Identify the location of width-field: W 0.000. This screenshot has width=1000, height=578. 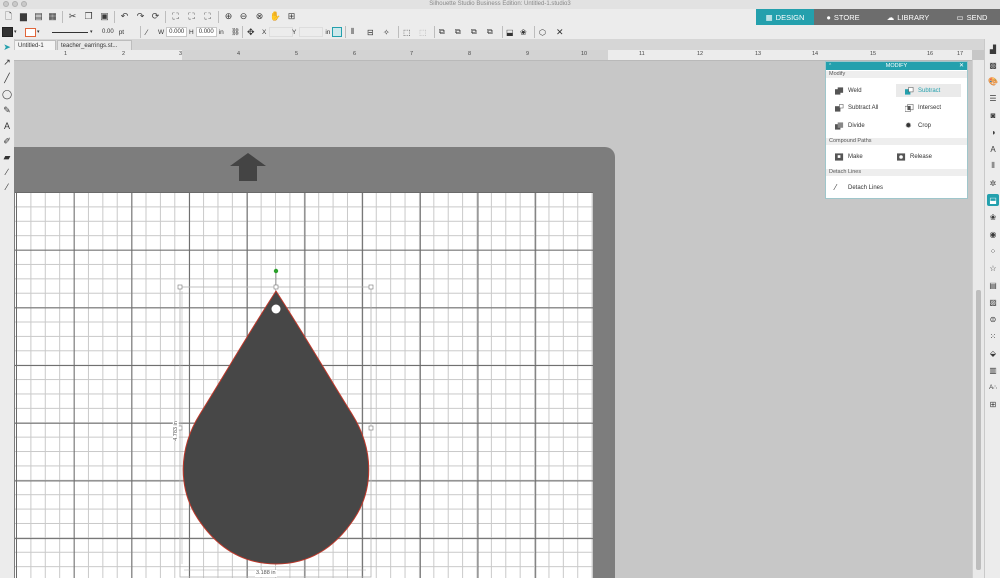
(173, 32).